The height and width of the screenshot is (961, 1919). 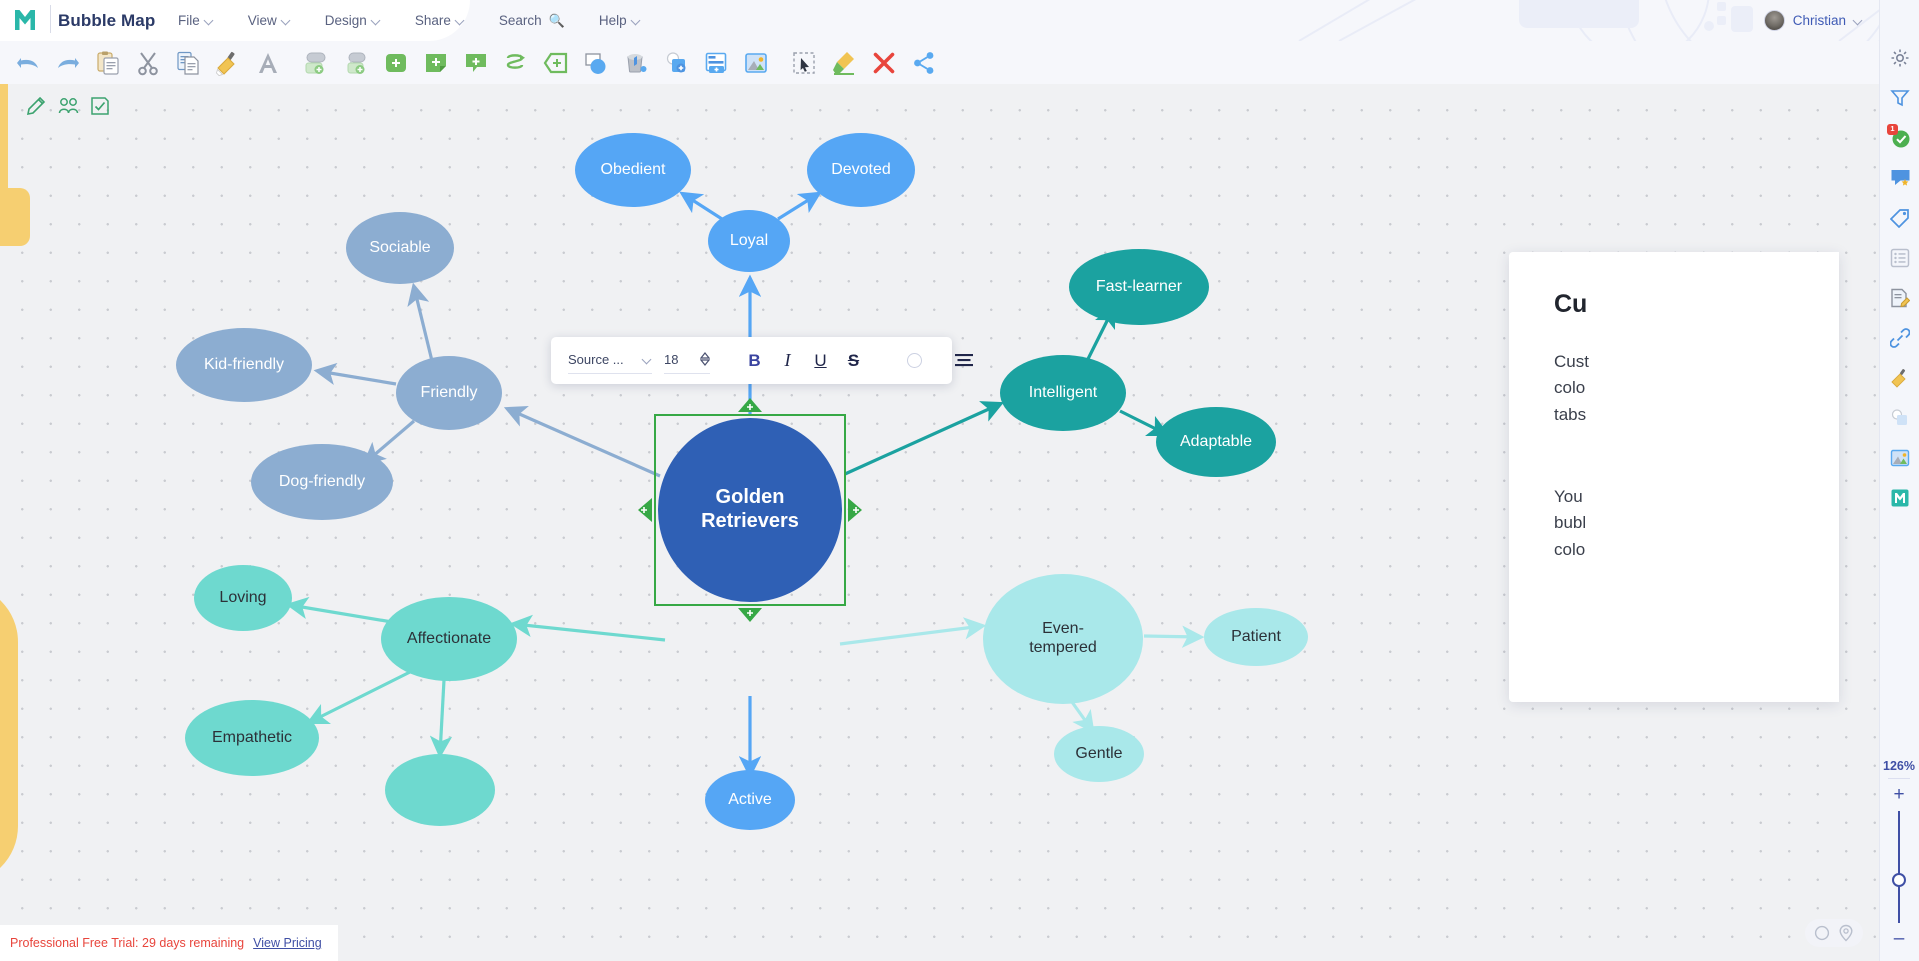 What do you see at coordinates (884, 63) in the screenshot?
I see `delete-icon` at bounding box center [884, 63].